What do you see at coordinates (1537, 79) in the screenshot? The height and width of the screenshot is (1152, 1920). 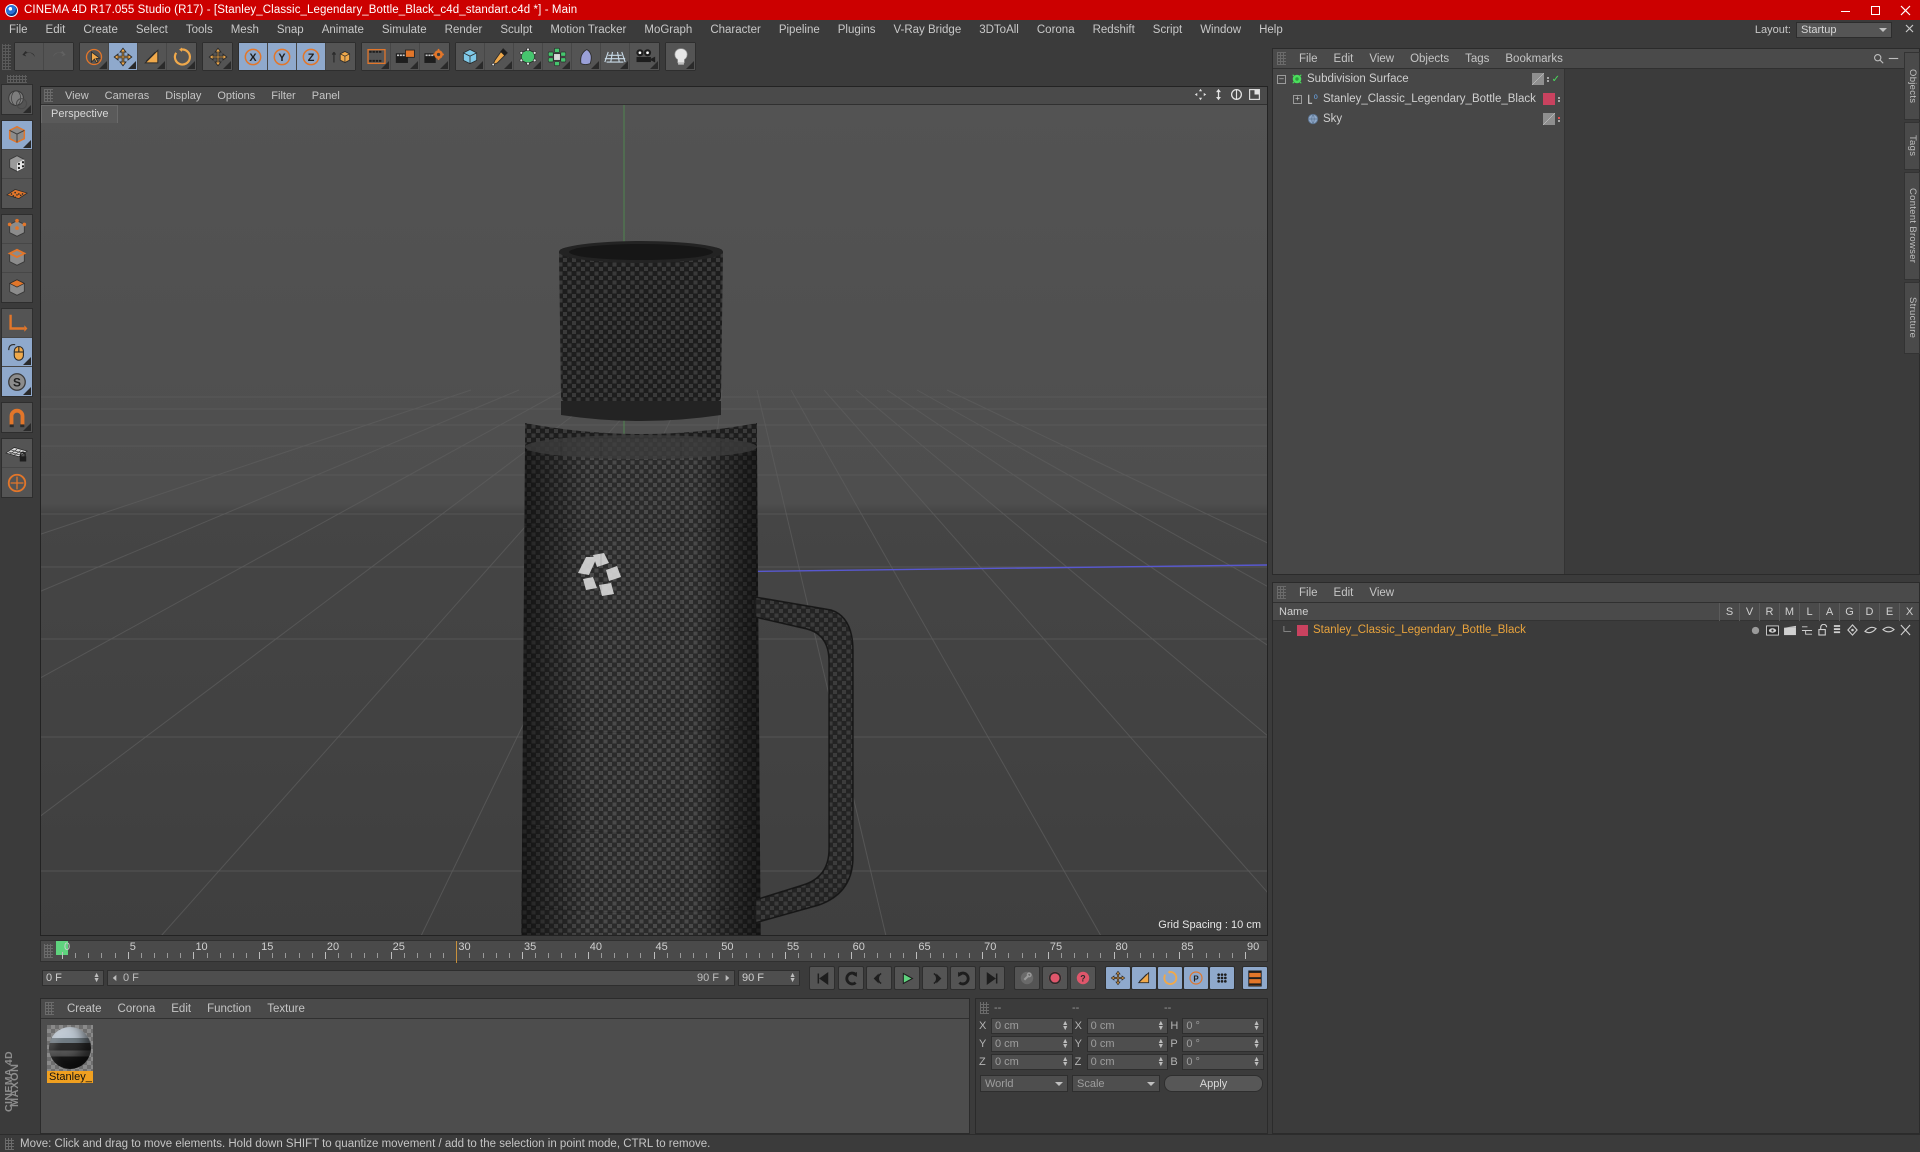 I see `display-tag-icon` at bounding box center [1537, 79].